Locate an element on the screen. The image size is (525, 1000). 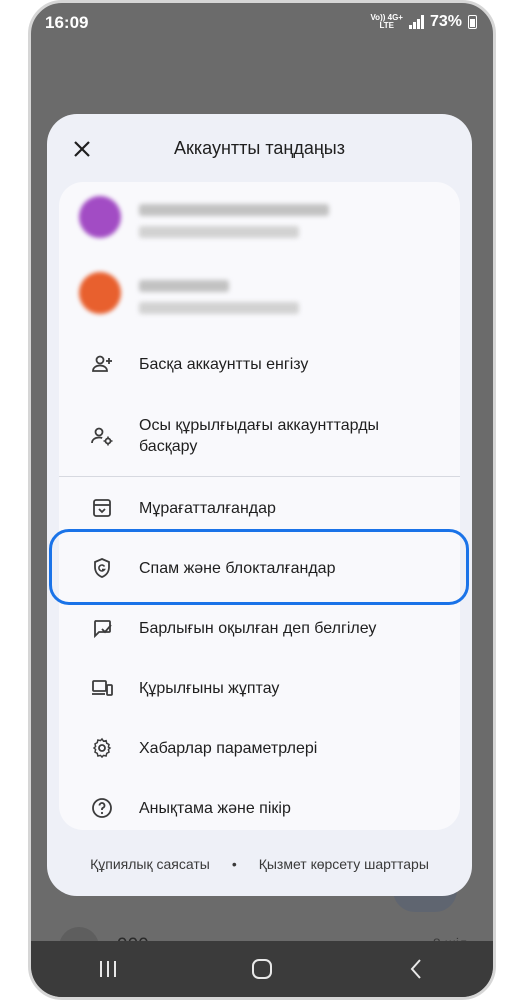
pair-device-label: Құрылғыны жұптау is located at coordinates (209, 688).